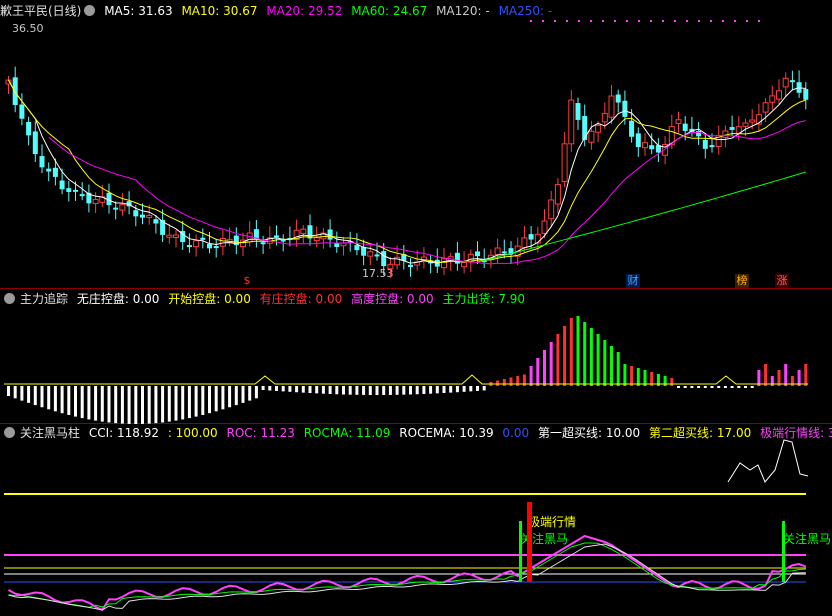  What do you see at coordinates (783, 551) in the screenshot?
I see `watch-bar` at bounding box center [783, 551].